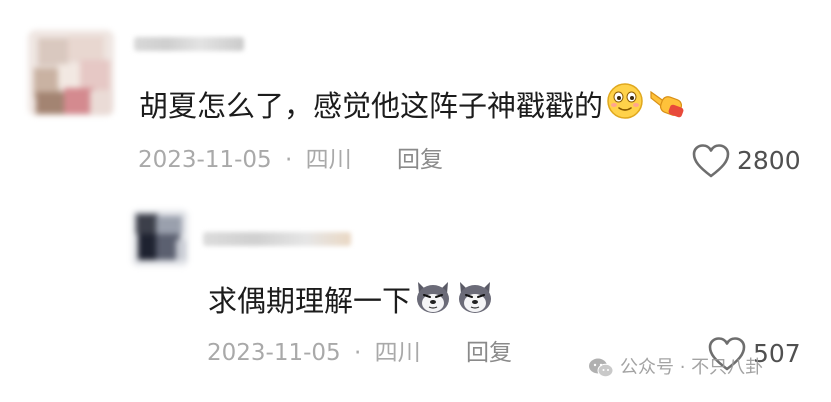  Describe the element at coordinates (397, 353) in the screenshot. I see `reply-location: 四川` at that location.